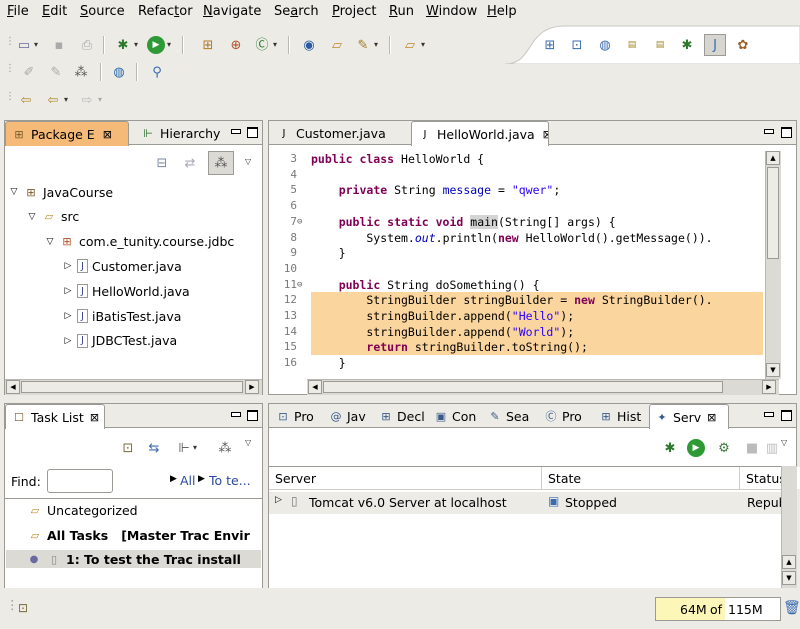 This screenshot has height=629, width=800. What do you see at coordinates (518, 159) in the screenshot?
I see `code-line: 3 public class HelloWorld {` at bounding box center [518, 159].